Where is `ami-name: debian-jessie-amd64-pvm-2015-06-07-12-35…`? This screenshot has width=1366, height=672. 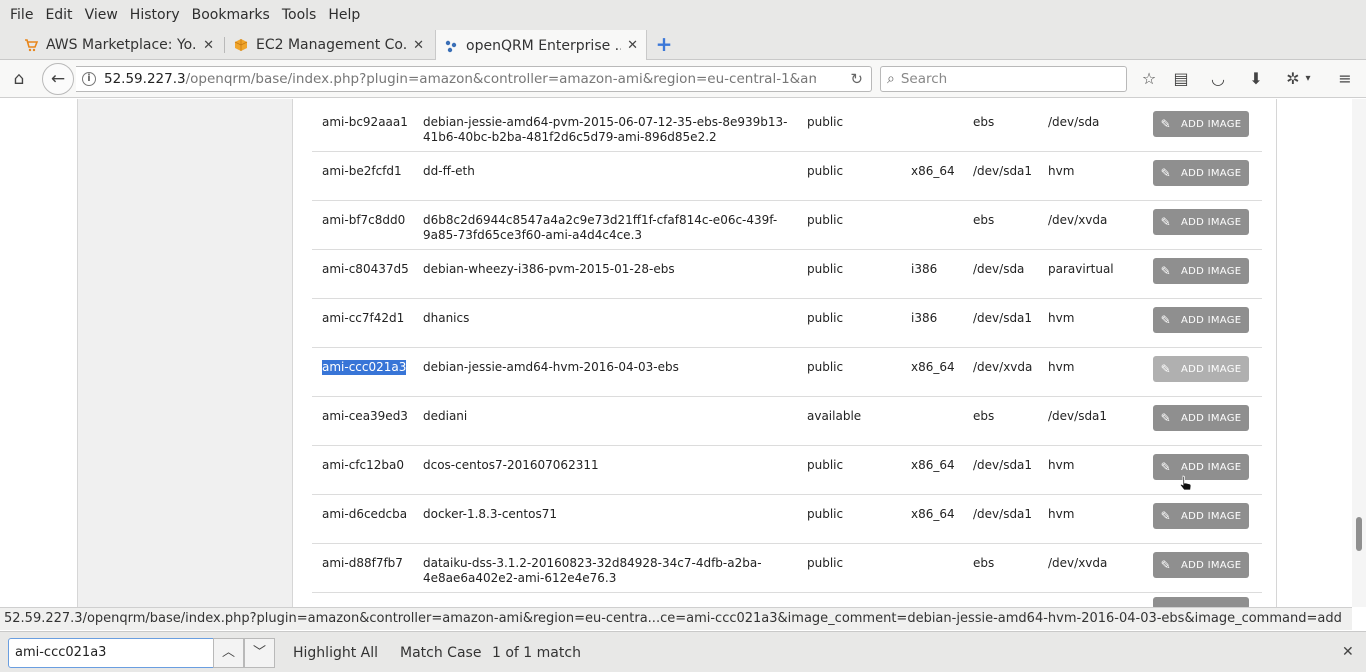 ami-name: debian-jessie-amd64-pvm-2015-06-07-12-35… is located at coordinates (605, 129).